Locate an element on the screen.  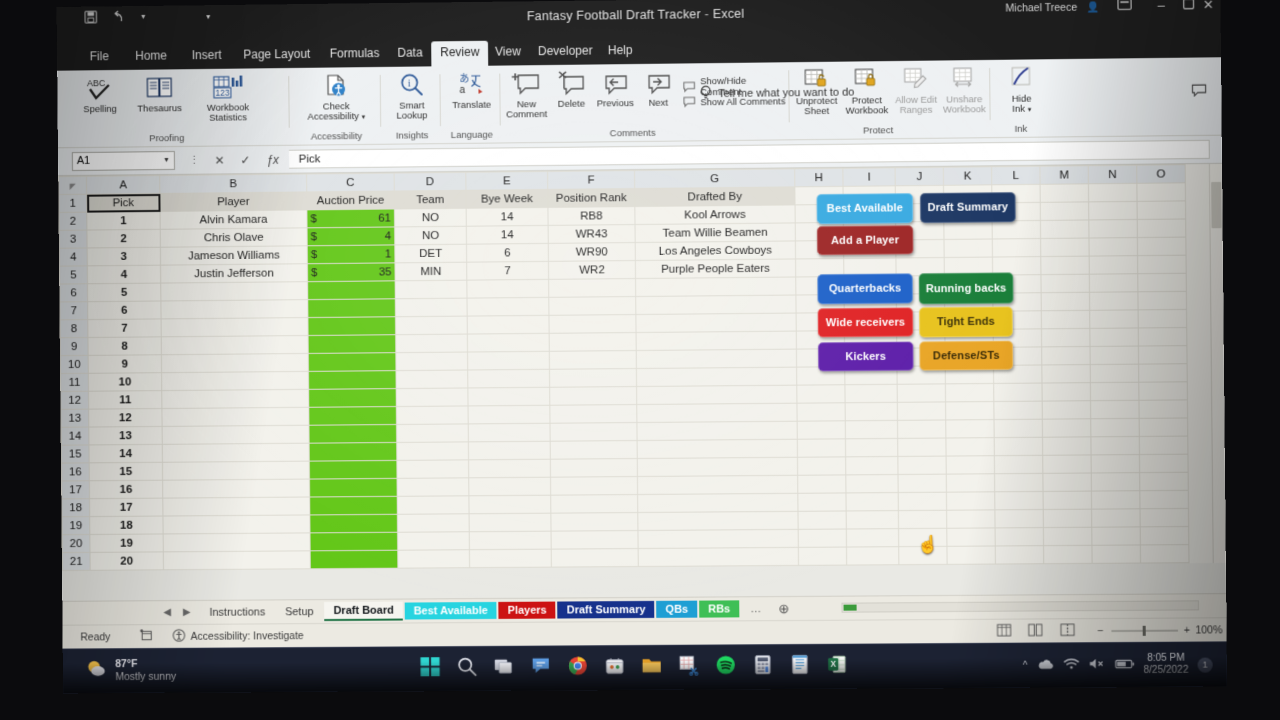
cell-A16: 15 is located at coordinates (126, 471).